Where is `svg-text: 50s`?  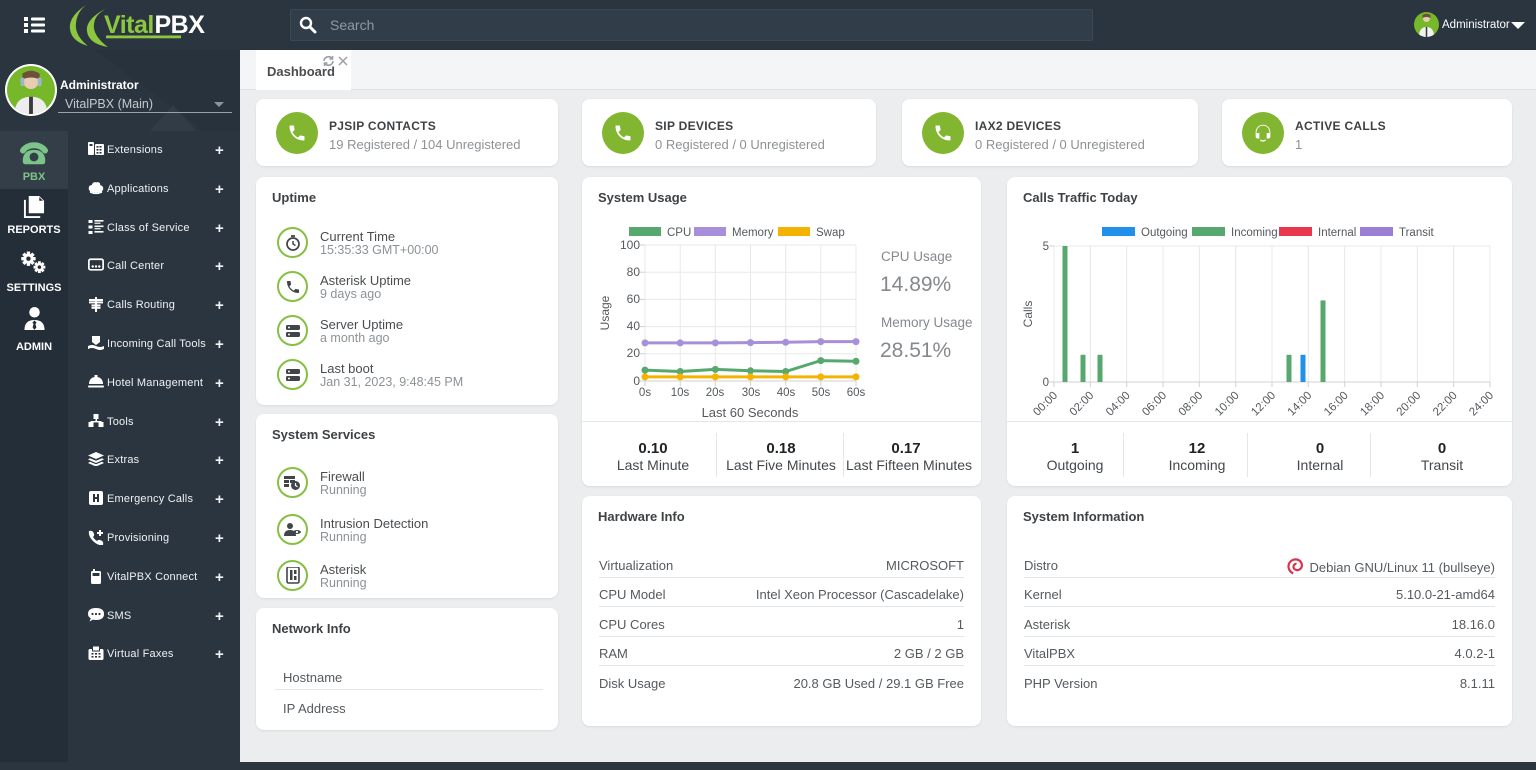 svg-text: 50s is located at coordinates (821, 393).